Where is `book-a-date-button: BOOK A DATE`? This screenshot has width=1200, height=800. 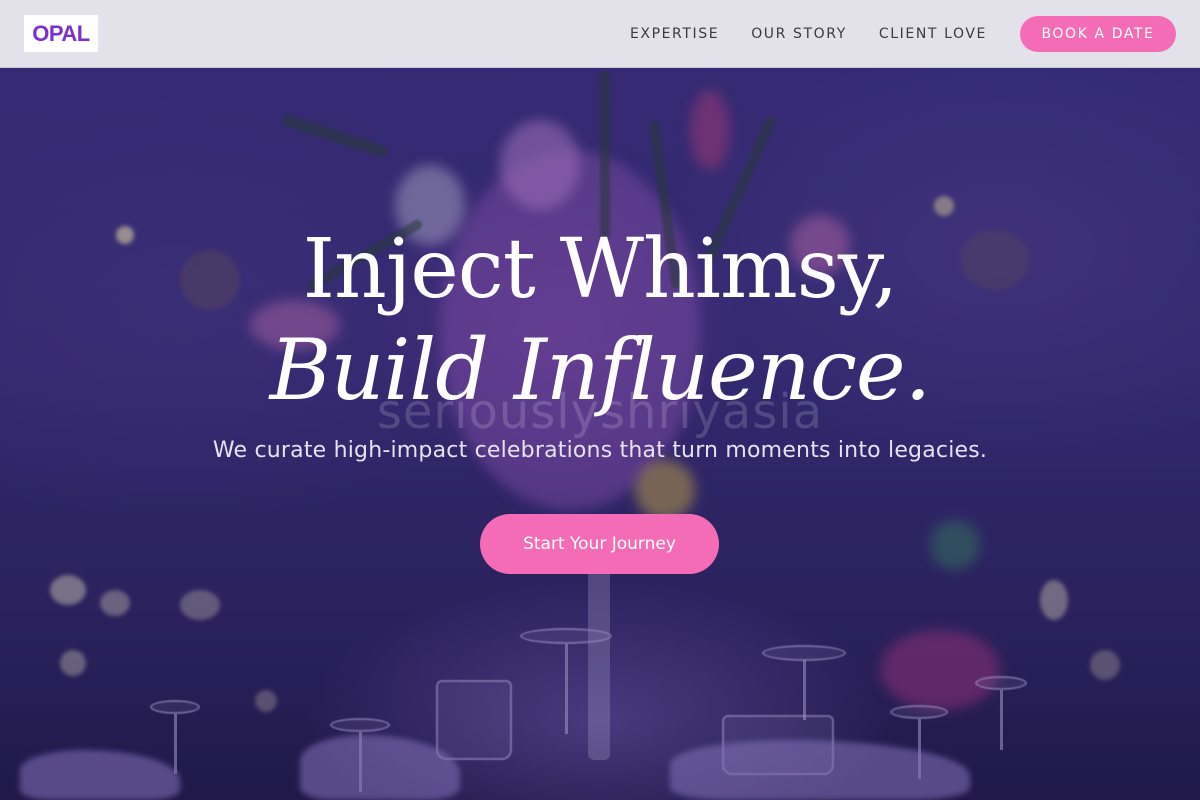
book-a-date-button: BOOK A DATE is located at coordinates (1098, 34).